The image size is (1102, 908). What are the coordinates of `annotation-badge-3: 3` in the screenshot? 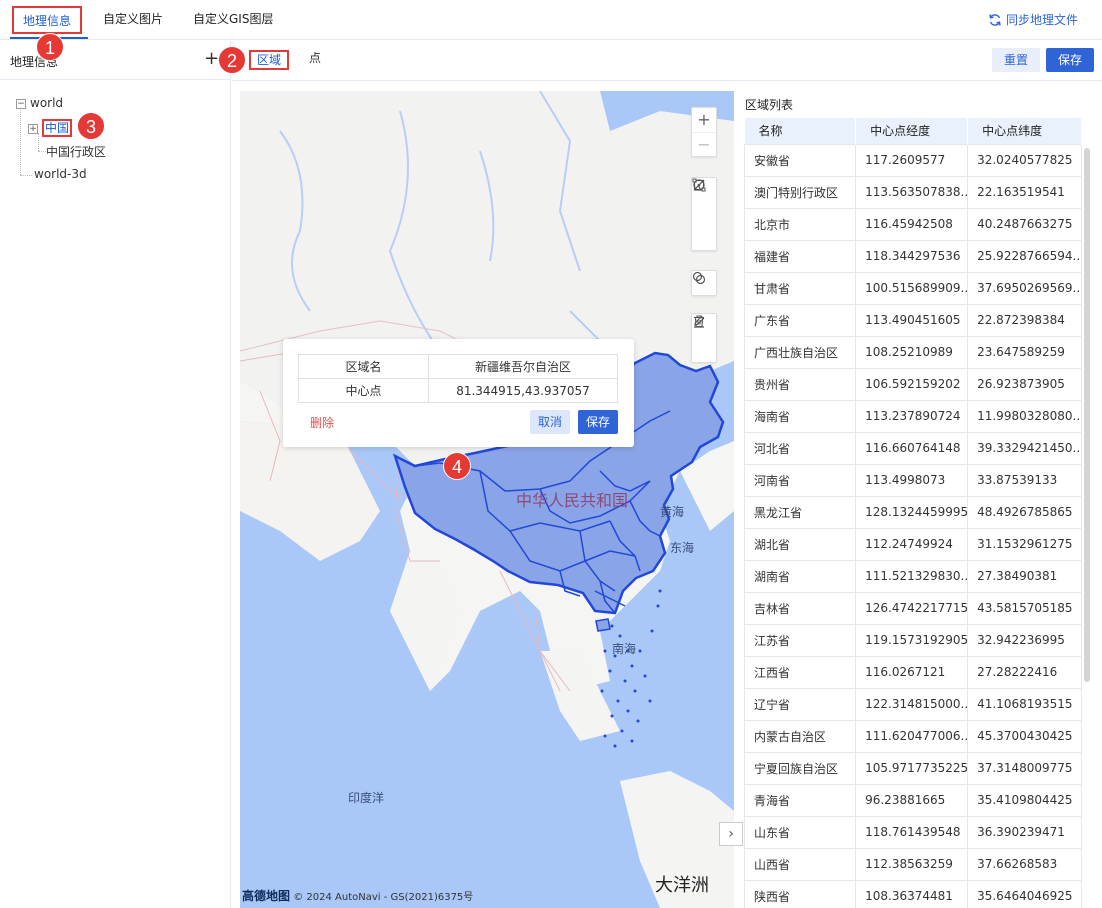 It's located at (91, 126).